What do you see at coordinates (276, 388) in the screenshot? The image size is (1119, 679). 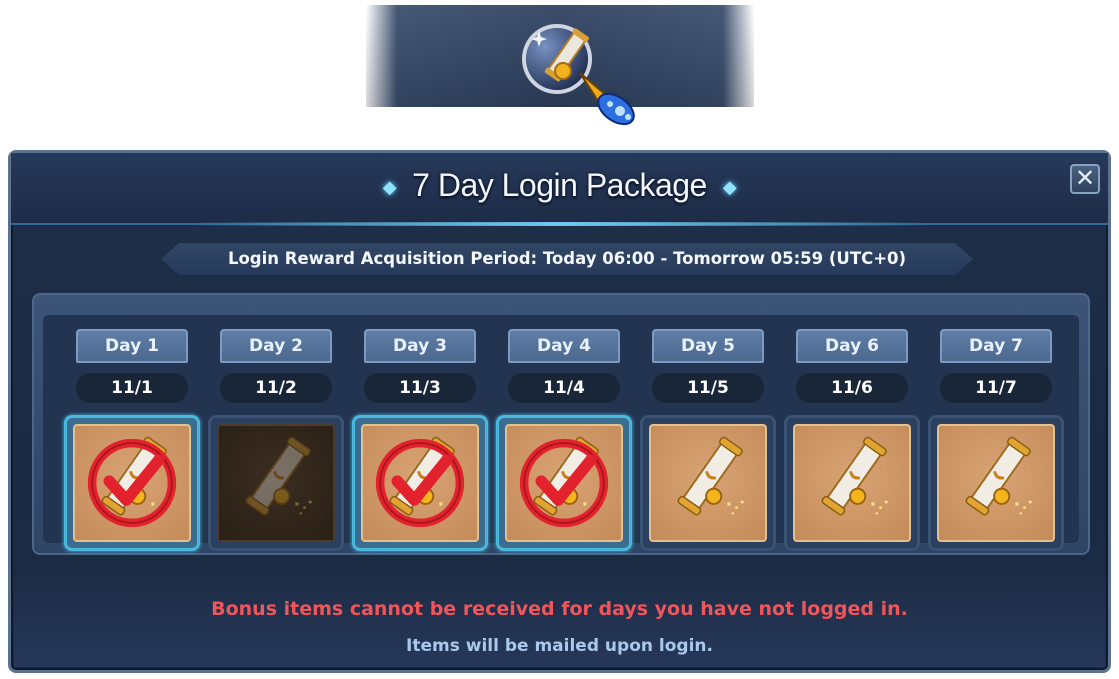 I see `date-label: 11/2` at bounding box center [276, 388].